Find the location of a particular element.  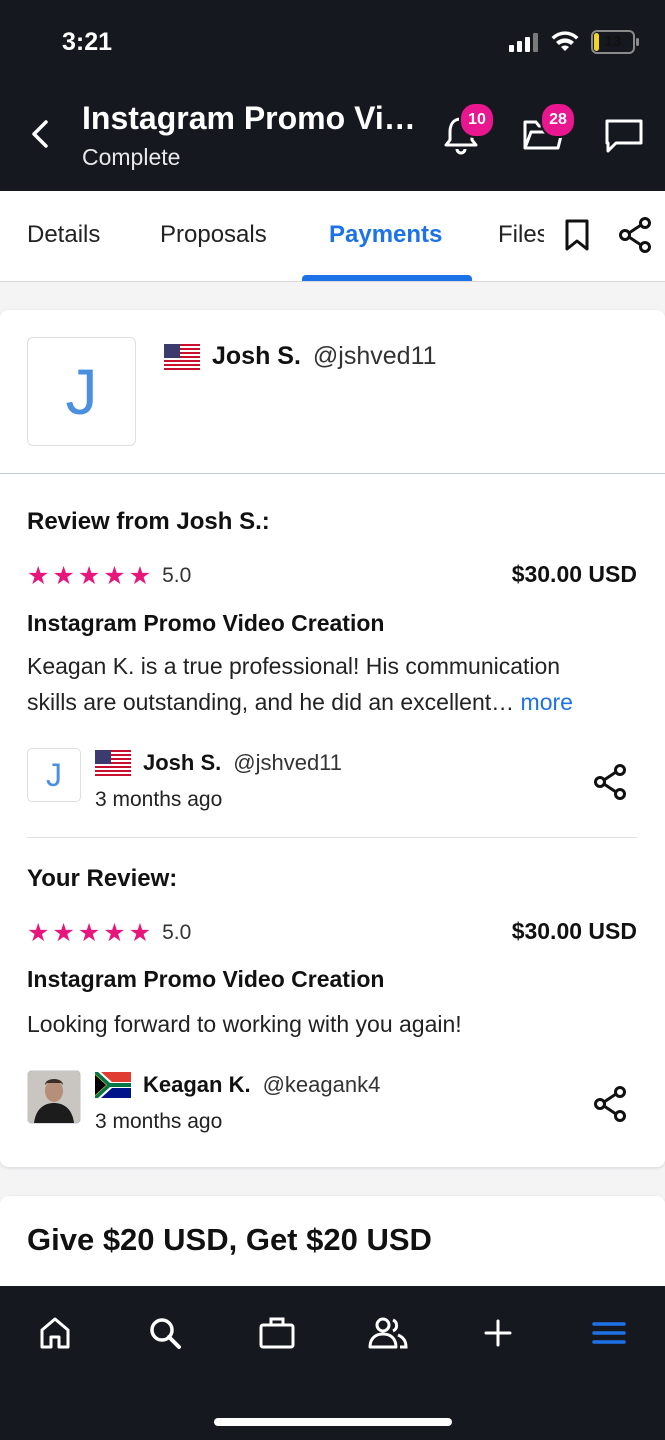

profile-photo is located at coordinates (54, 1097).